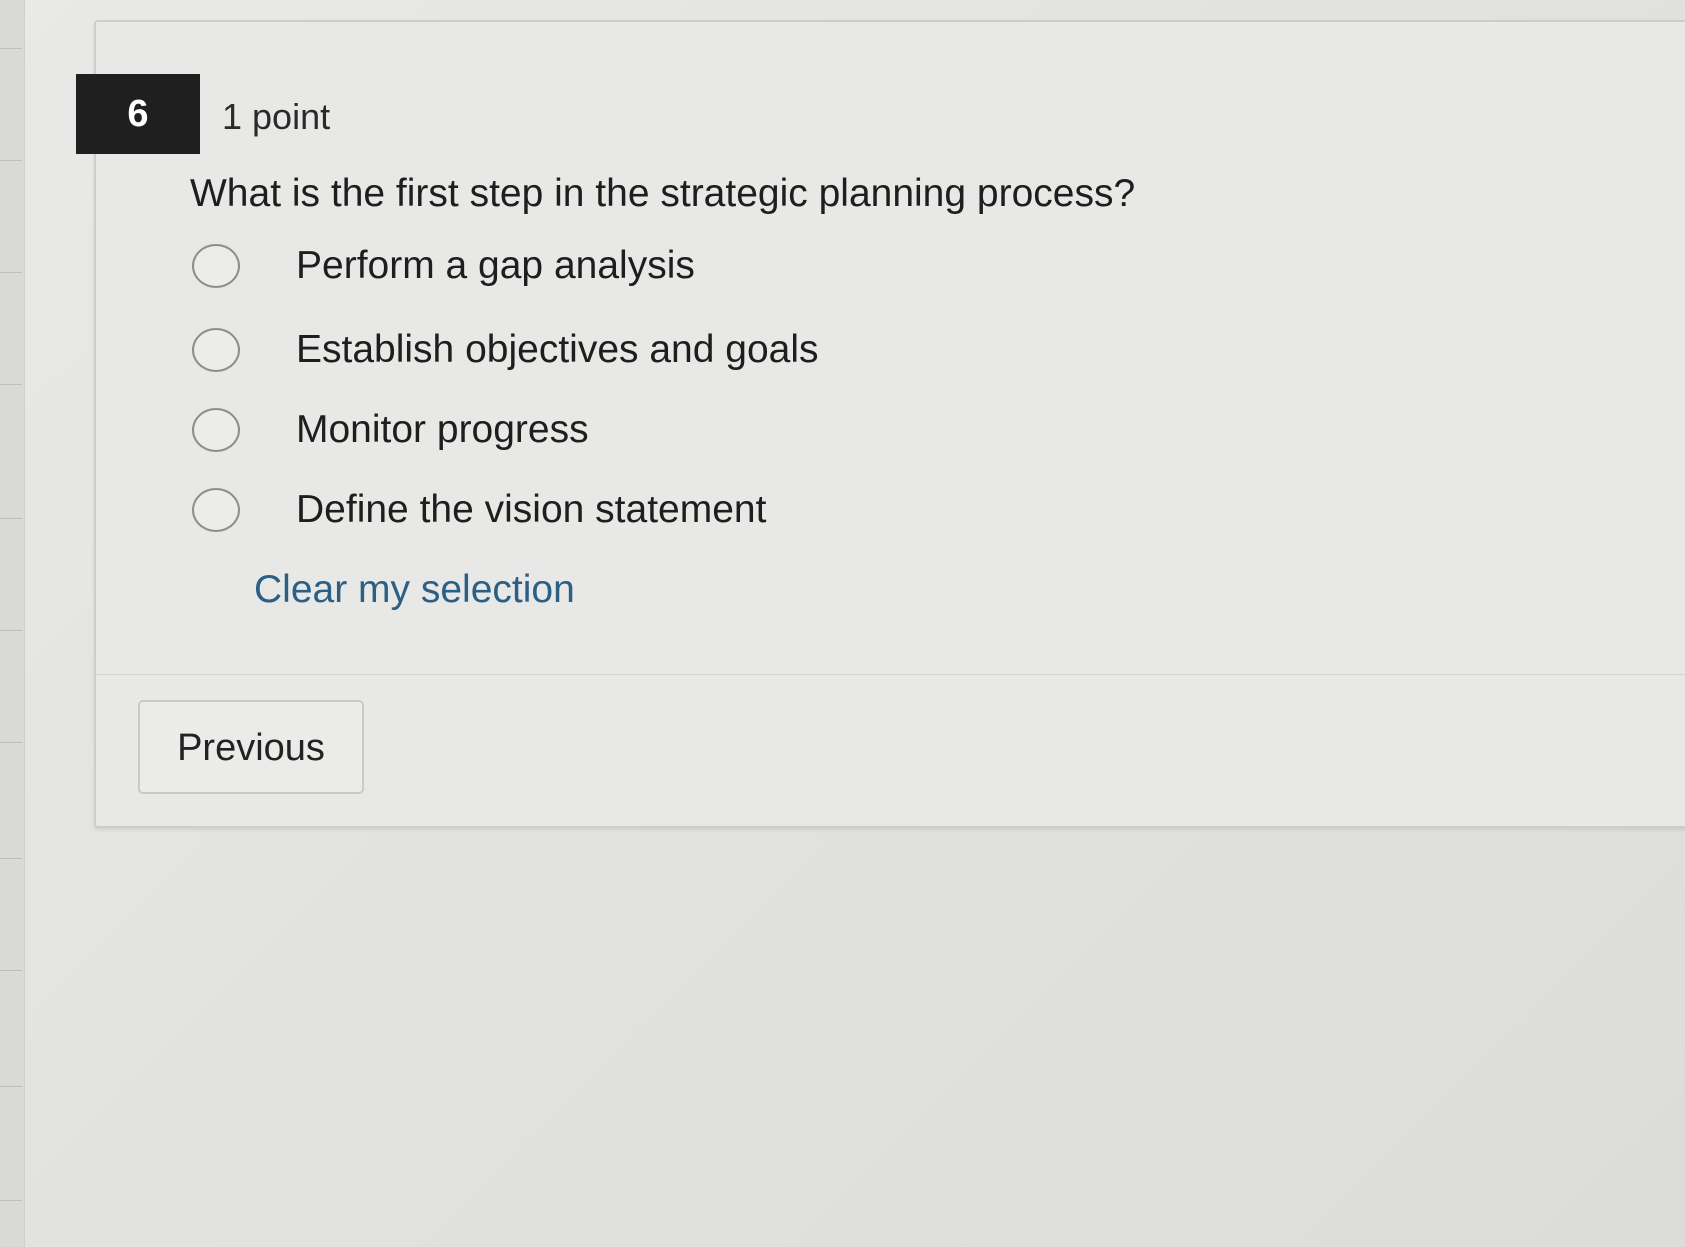 The image size is (1685, 1247). What do you see at coordinates (276, 116) in the screenshot?
I see `question-points: 1 point` at bounding box center [276, 116].